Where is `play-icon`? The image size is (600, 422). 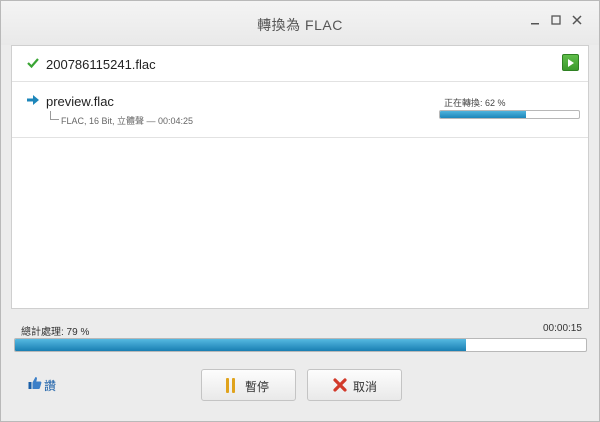 play-icon is located at coordinates (571, 63).